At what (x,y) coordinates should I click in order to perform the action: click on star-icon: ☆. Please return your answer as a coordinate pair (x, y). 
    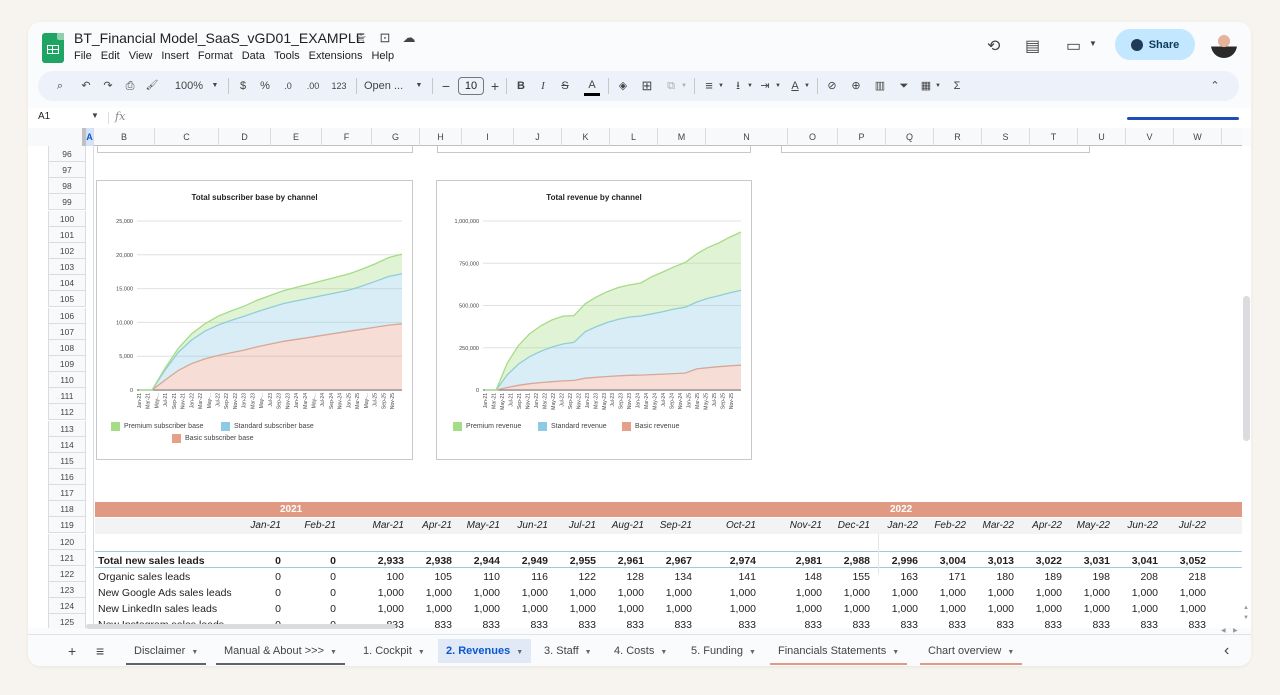
    Looking at the image, I should click on (361, 38).